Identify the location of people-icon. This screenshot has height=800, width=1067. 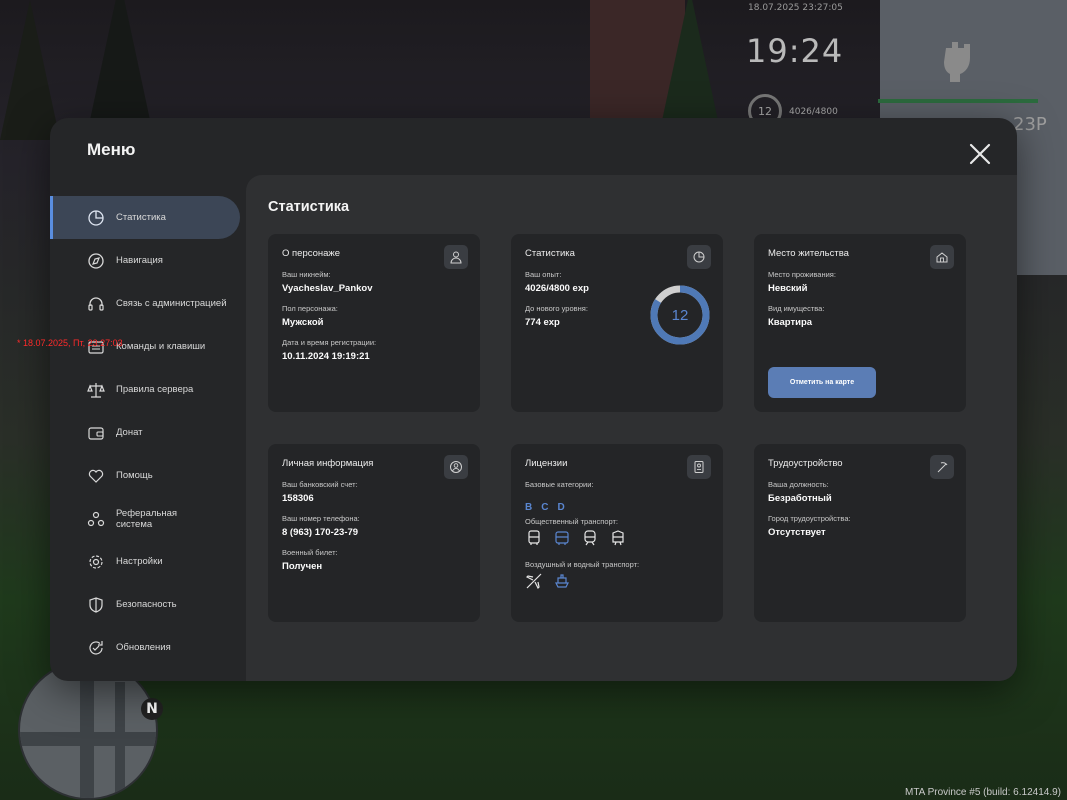
(96, 519).